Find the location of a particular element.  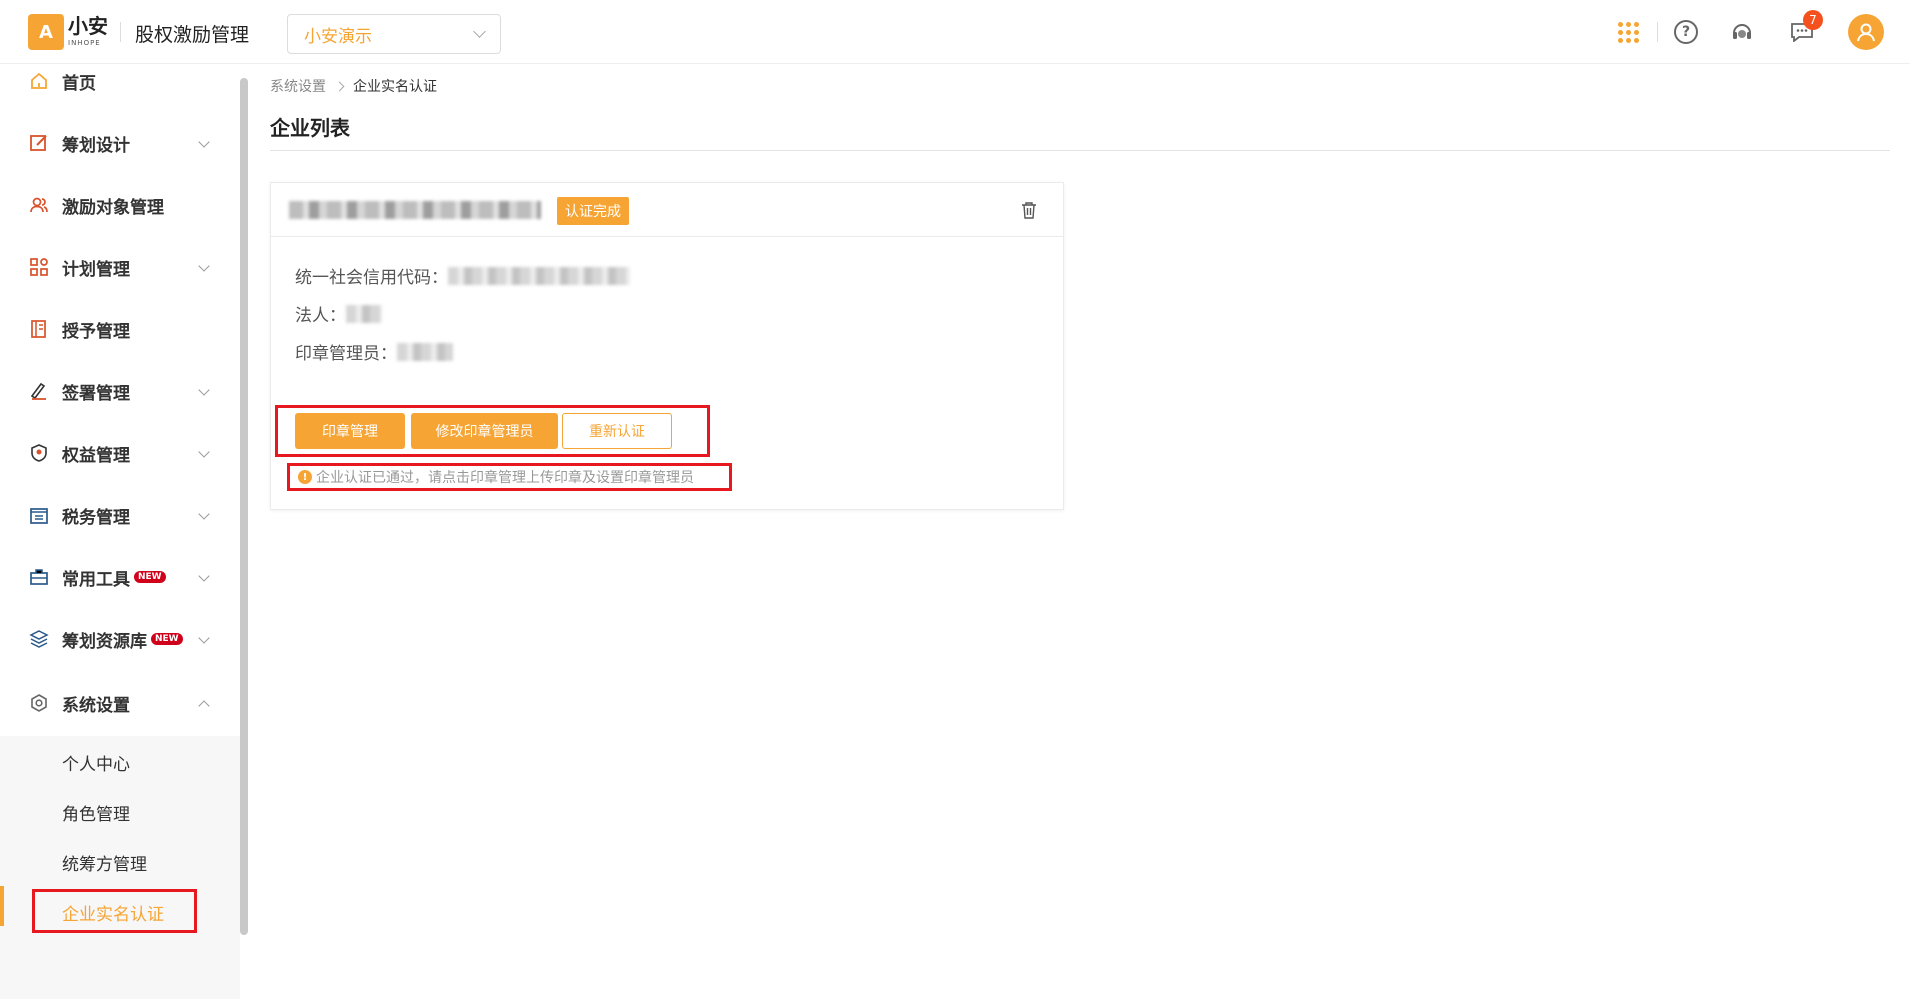

sign-icon is located at coordinates (39, 391).